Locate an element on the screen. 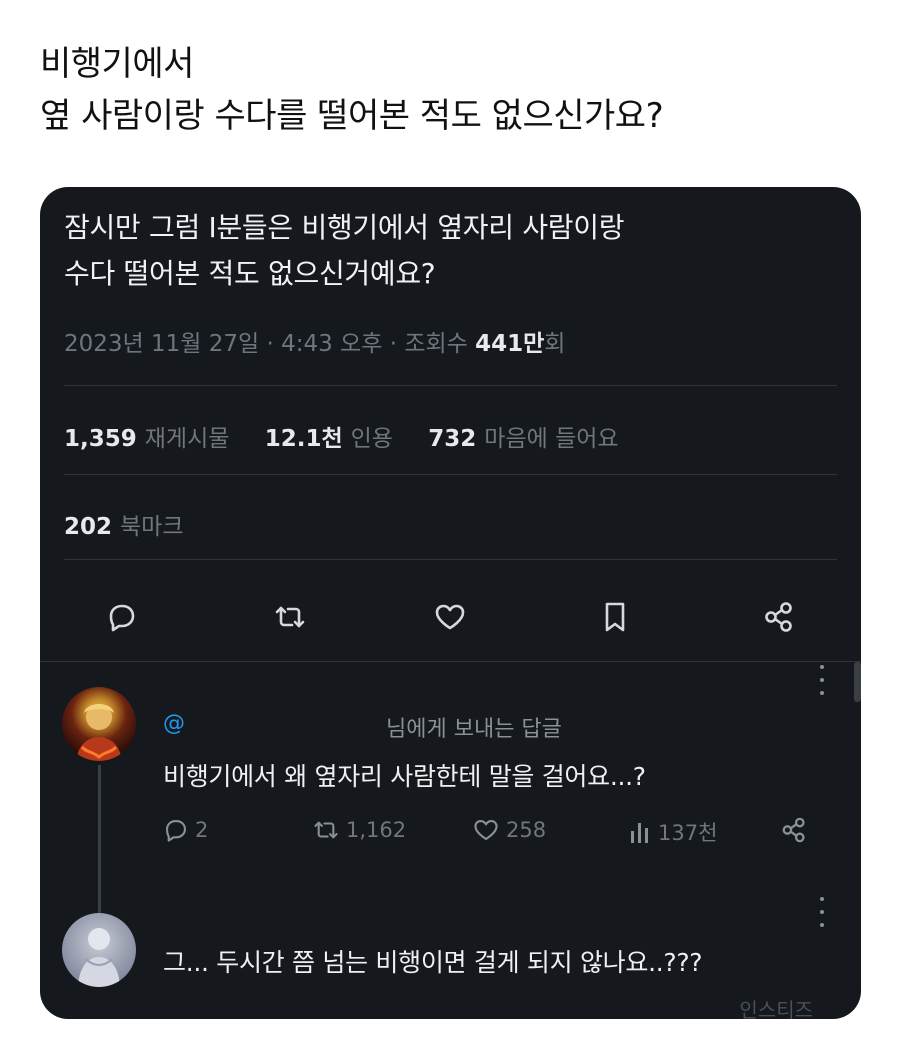 The width and height of the screenshot is (900, 1041). tweet-meta: 2023년 11월 27일 · 4:43 오후 · 조회수 441만회 is located at coordinates (314, 341).